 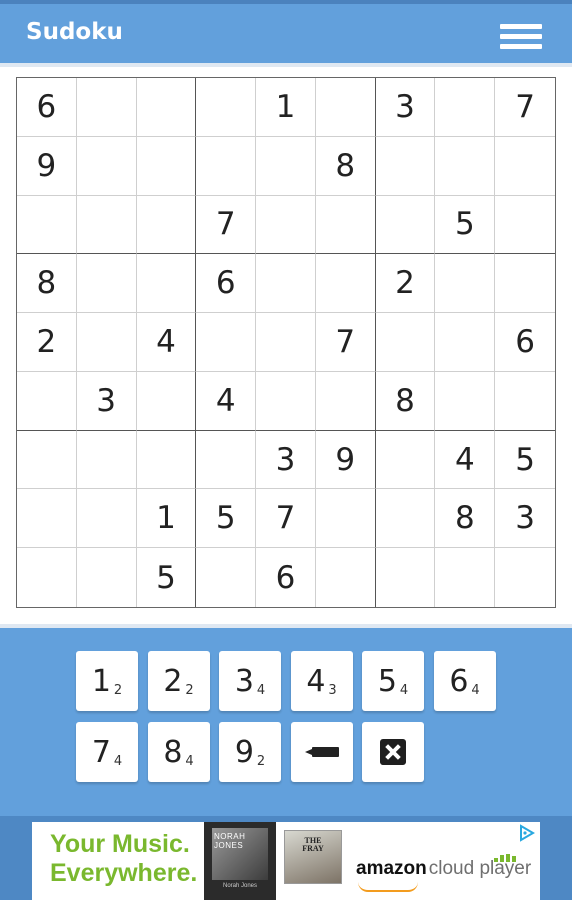 I want to click on app-bar: Sudoku, so click(x=286, y=33).